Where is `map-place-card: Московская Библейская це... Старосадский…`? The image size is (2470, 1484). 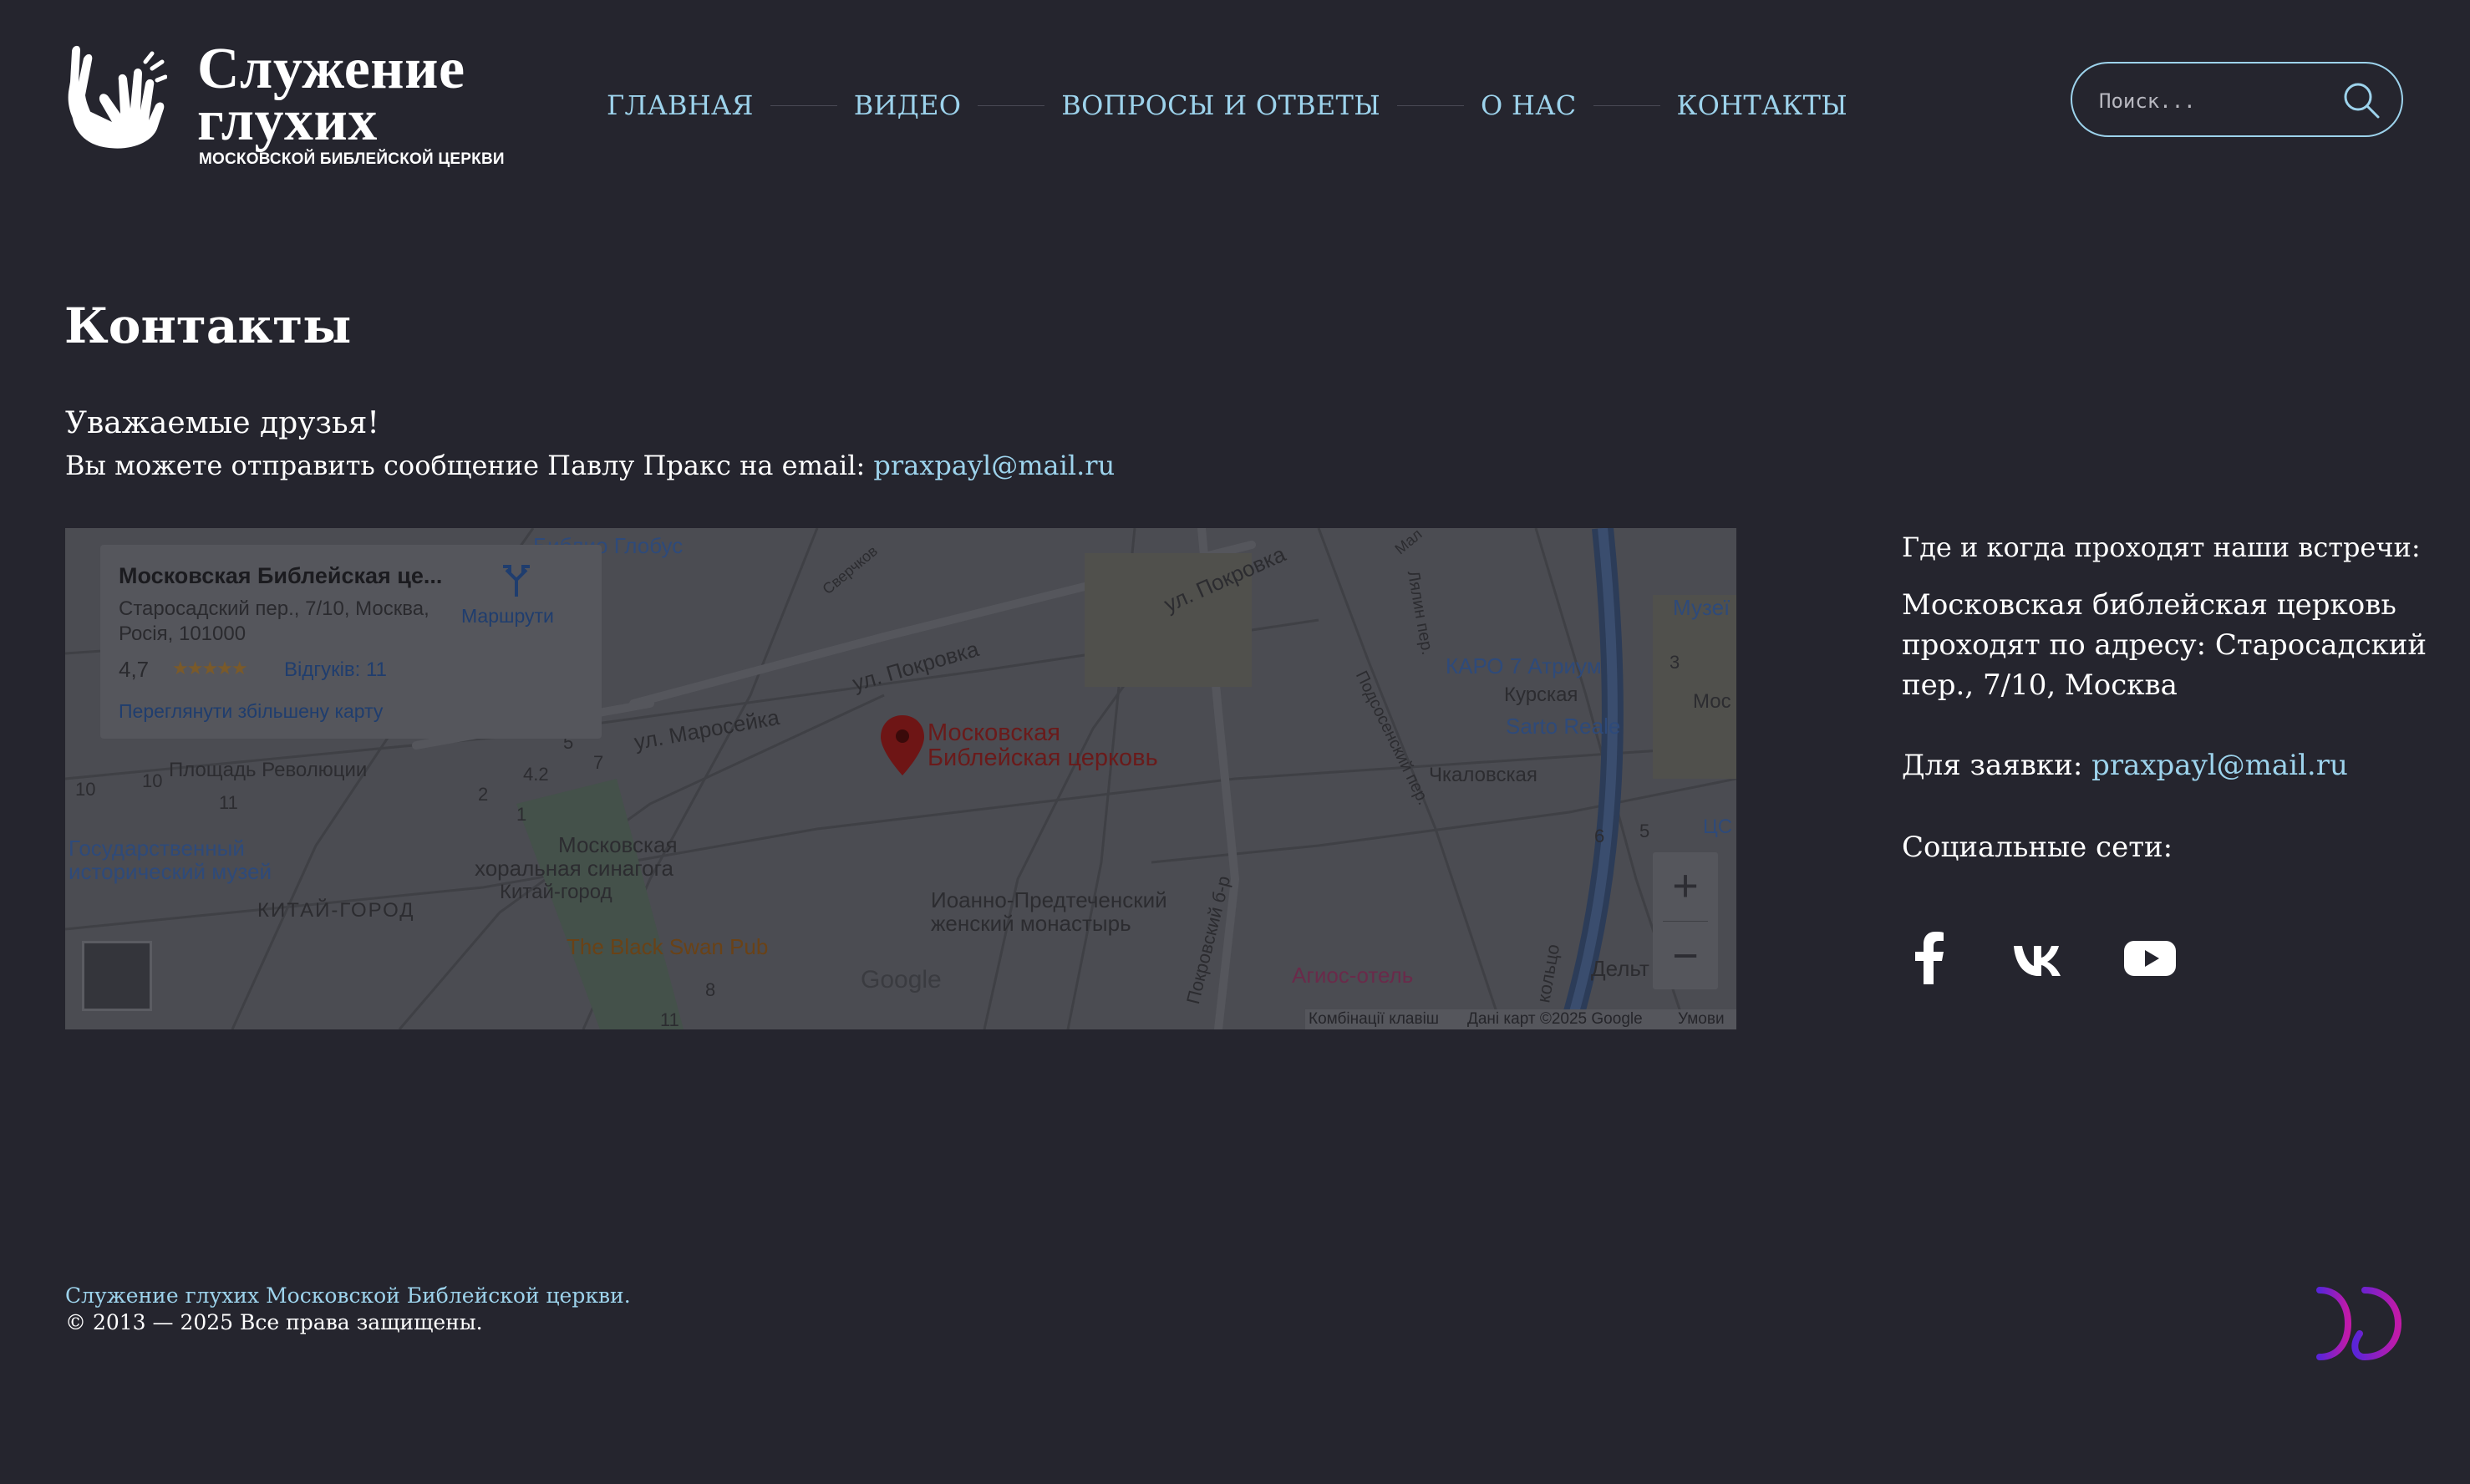
map-place-card: Московская Библейская це... Старосадский… is located at coordinates (351, 642).